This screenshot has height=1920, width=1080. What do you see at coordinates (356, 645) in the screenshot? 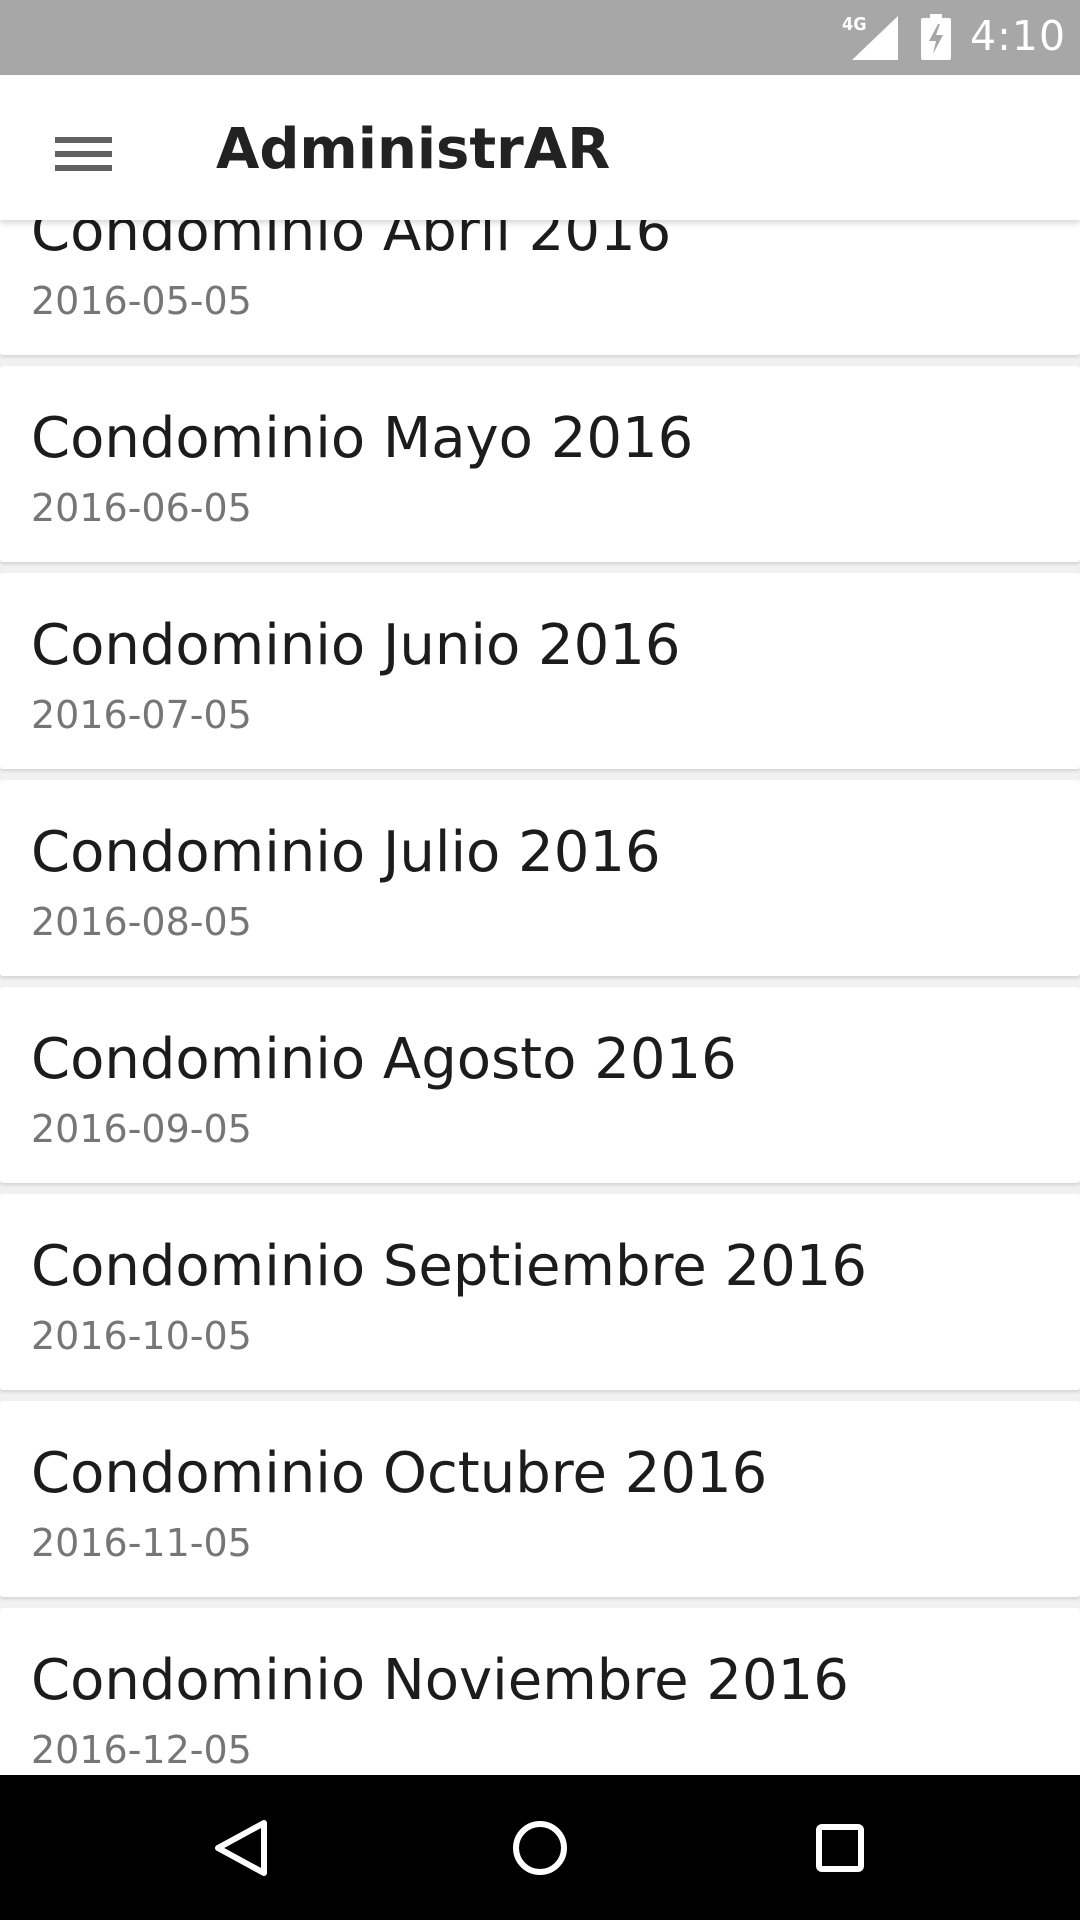
I see `list-item-title: Condominio Junio 2016` at bounding box center [356, 645].